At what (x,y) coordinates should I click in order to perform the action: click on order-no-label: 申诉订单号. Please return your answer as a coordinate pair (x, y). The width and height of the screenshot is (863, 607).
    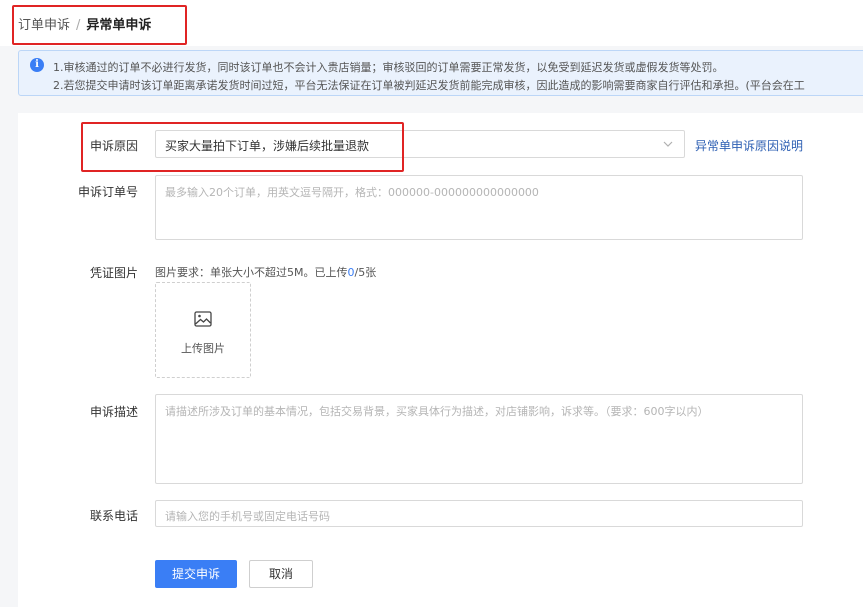
    Looking at the image, I should click on (107, 192).